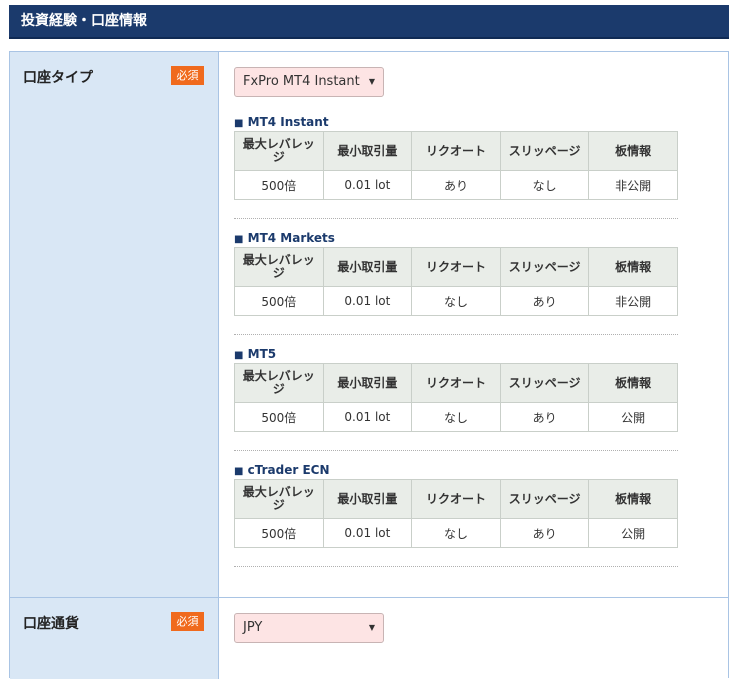 The image size is (736, 679). Describe the element at coordinates (544, 185) in the screenshot. I see `cell-slippage: なし` at that location.